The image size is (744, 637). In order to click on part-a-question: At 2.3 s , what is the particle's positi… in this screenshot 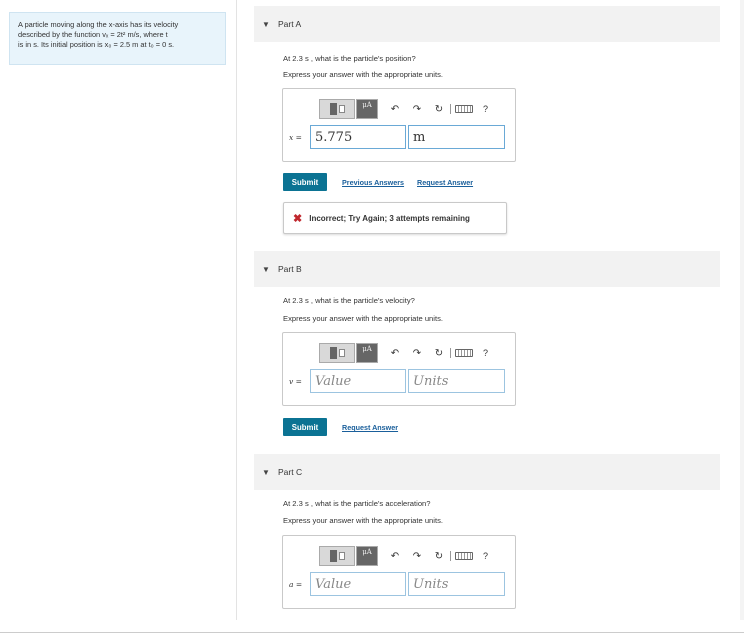, I will do `click(349, 58)`.